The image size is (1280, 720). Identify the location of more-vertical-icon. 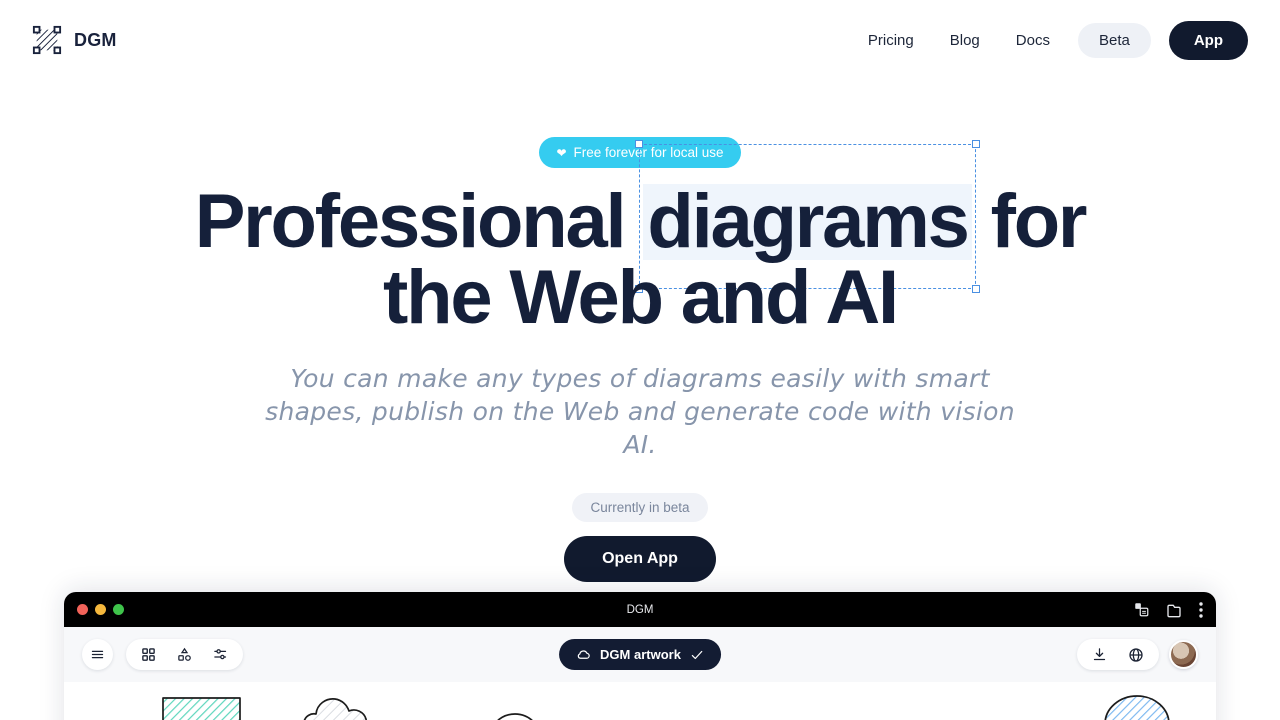
(1201, 609).